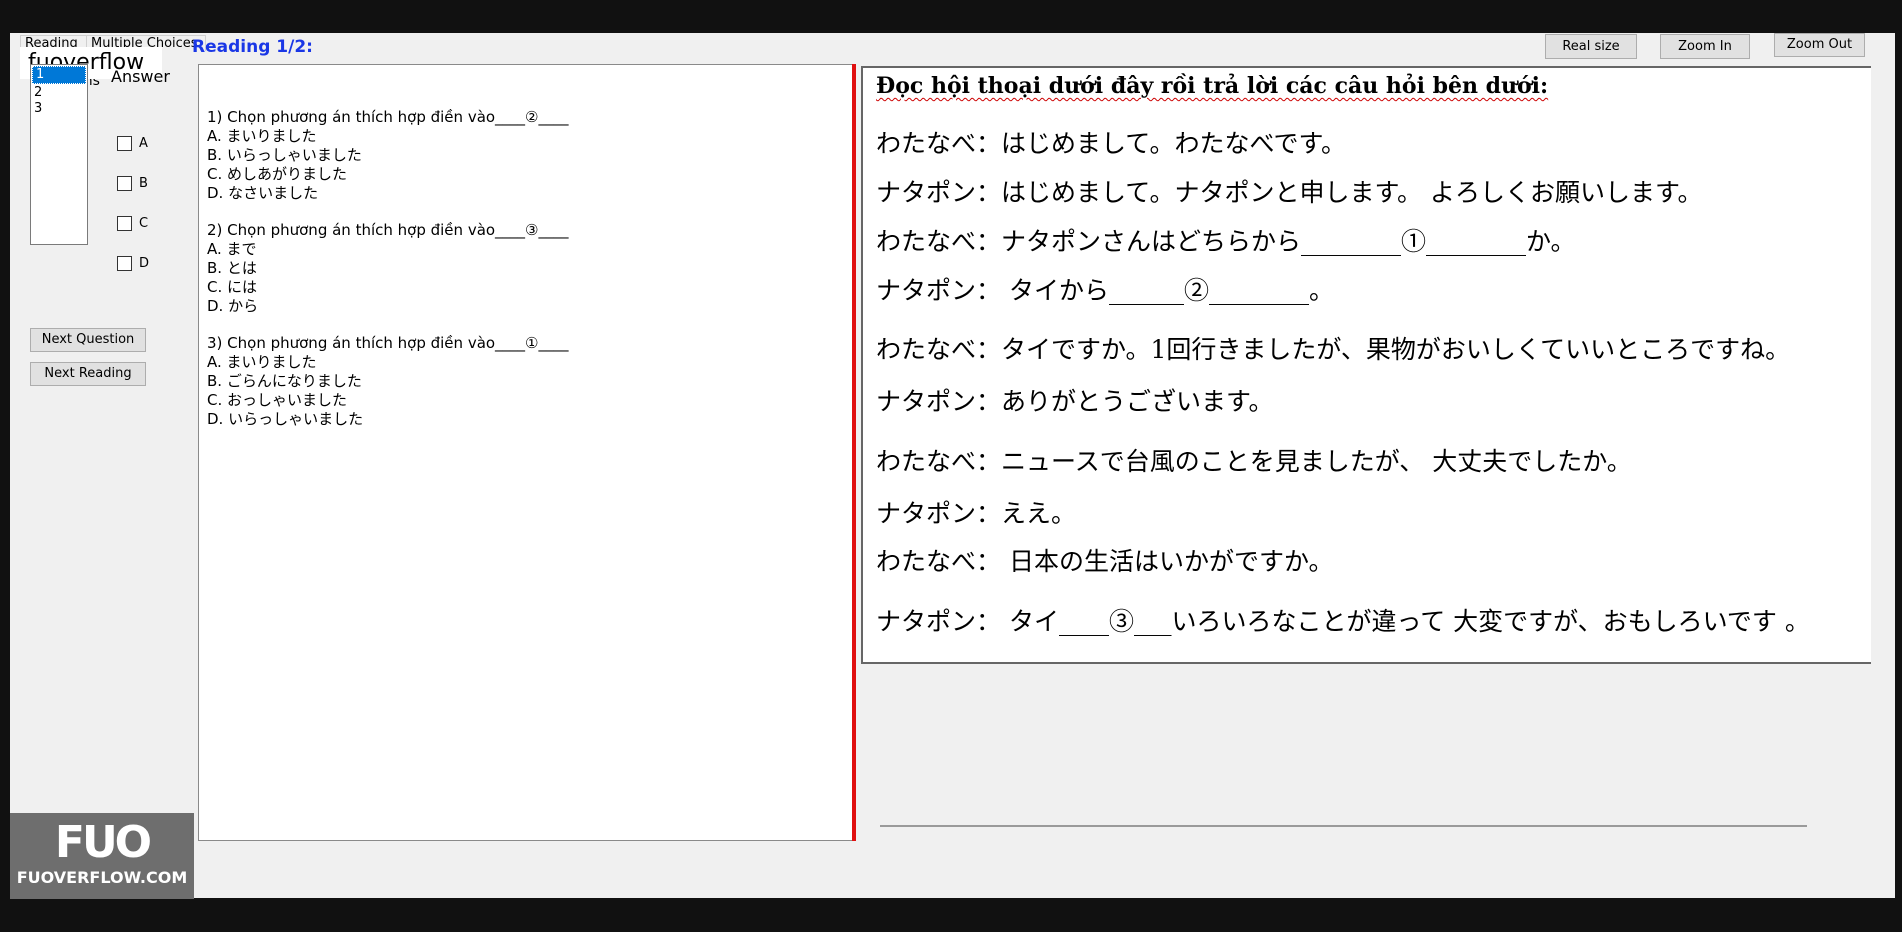 This screenshot has height=932, width=1902. What do you see at coordinates (88, 374) in the screenshot?
I see `next-reading-button: Next Reading` at bounding box center [88, 374].